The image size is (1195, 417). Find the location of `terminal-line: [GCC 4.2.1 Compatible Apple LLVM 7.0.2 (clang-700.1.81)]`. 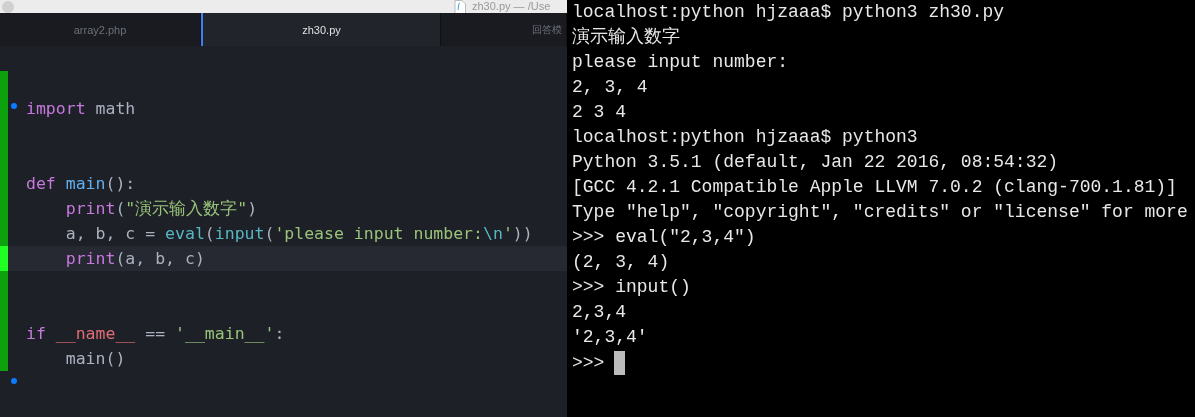

terminal-line: [GCC 4.2.1 Compatible Apple LLVM 7.0.2 (clang-700.1.81)] is located at coordinates (875, 187).